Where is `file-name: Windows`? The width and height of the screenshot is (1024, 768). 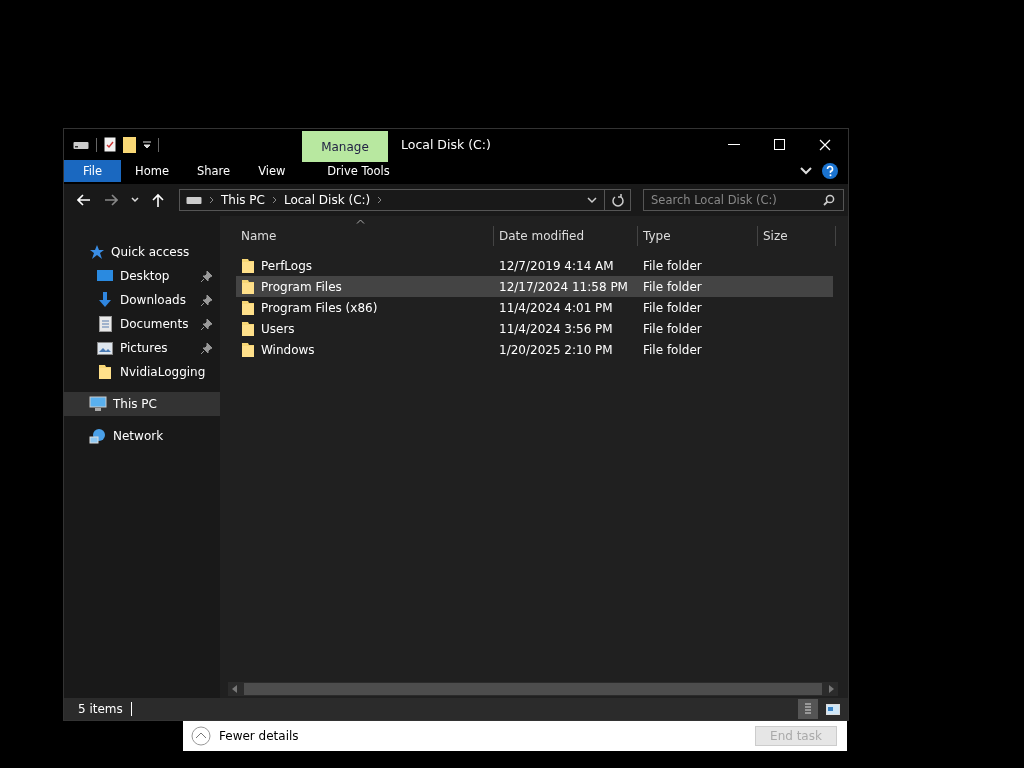 file-name: Windows is located at coordinates (288, 349).